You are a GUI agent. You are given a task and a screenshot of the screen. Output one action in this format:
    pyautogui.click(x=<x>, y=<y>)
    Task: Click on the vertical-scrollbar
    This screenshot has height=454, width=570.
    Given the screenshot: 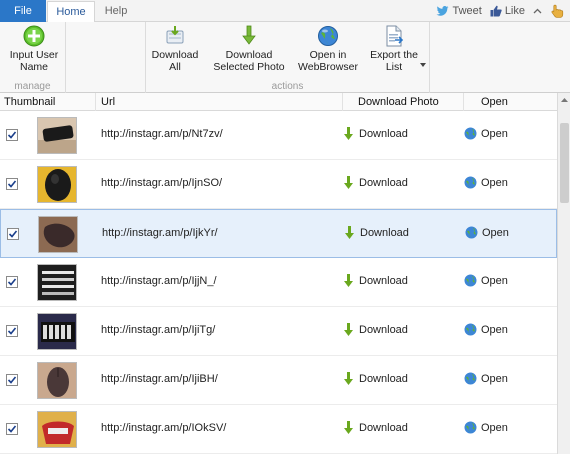 What is the action you would take?
    pyautogui.click(x=563, y=273)
    